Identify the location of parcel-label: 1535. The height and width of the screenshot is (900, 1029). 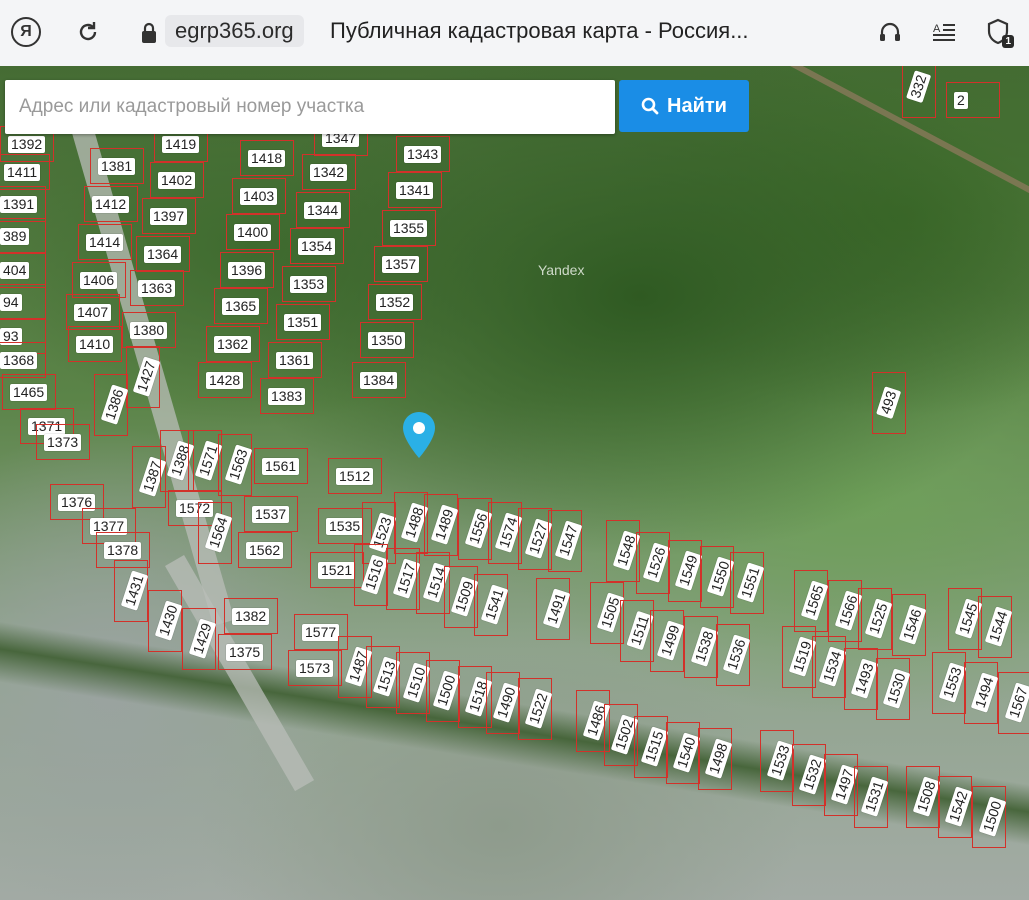
(345, 526).